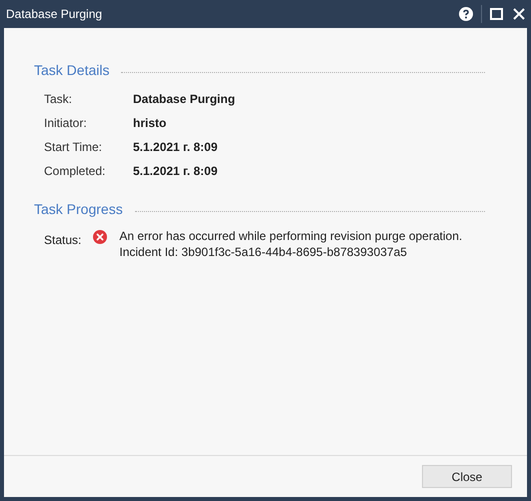 The width and height of the screenshot is (531, 501). I want to click on status-message: An error has occurred while performing revision purge operation., so click(290, 236).